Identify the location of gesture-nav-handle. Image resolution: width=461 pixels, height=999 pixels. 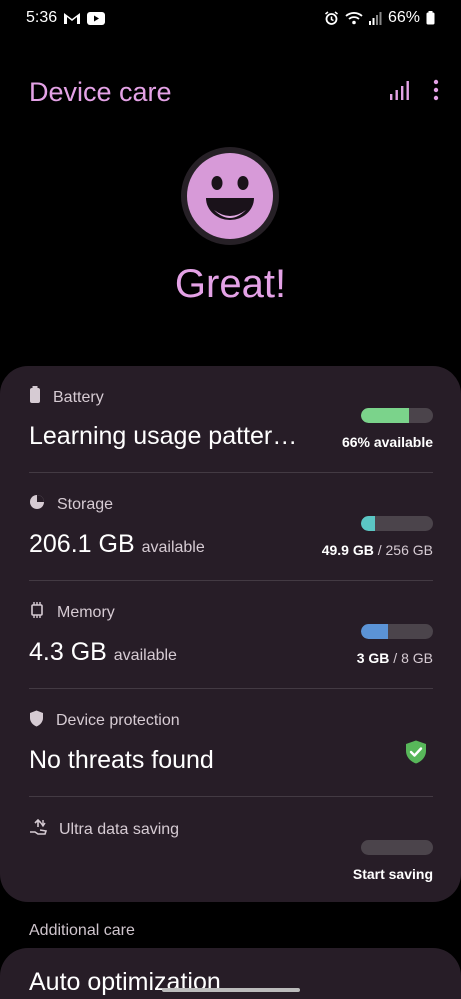
(231, 990).